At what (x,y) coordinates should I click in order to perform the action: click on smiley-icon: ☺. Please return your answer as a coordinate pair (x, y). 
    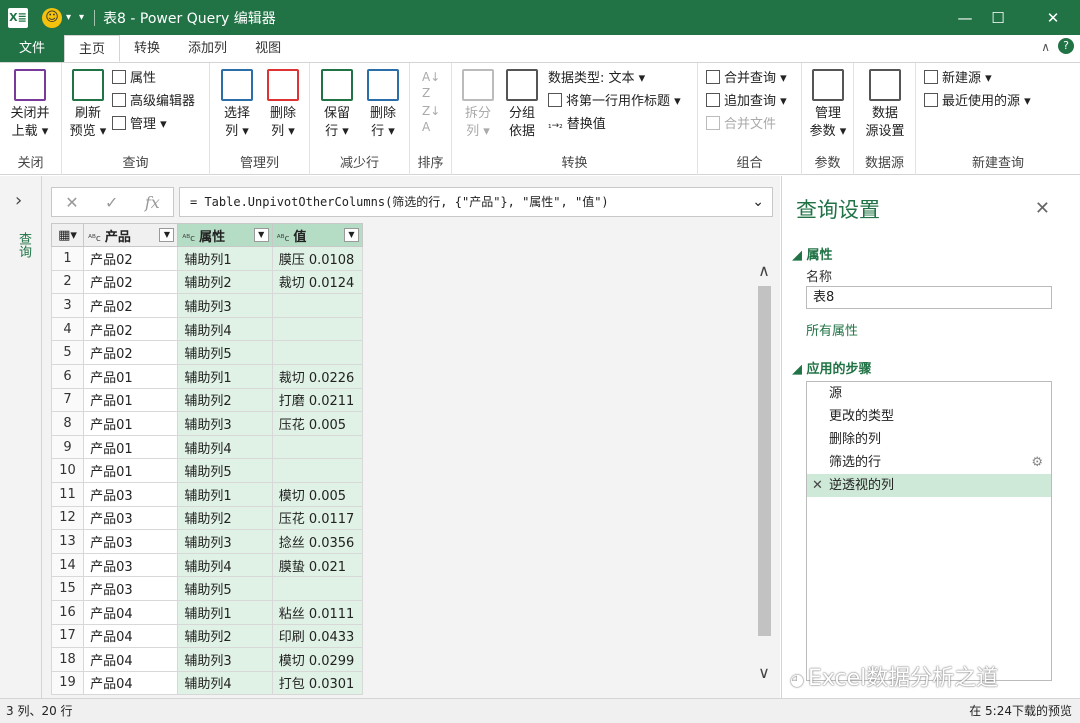
    Looking at the image, I should click on (52, 17).